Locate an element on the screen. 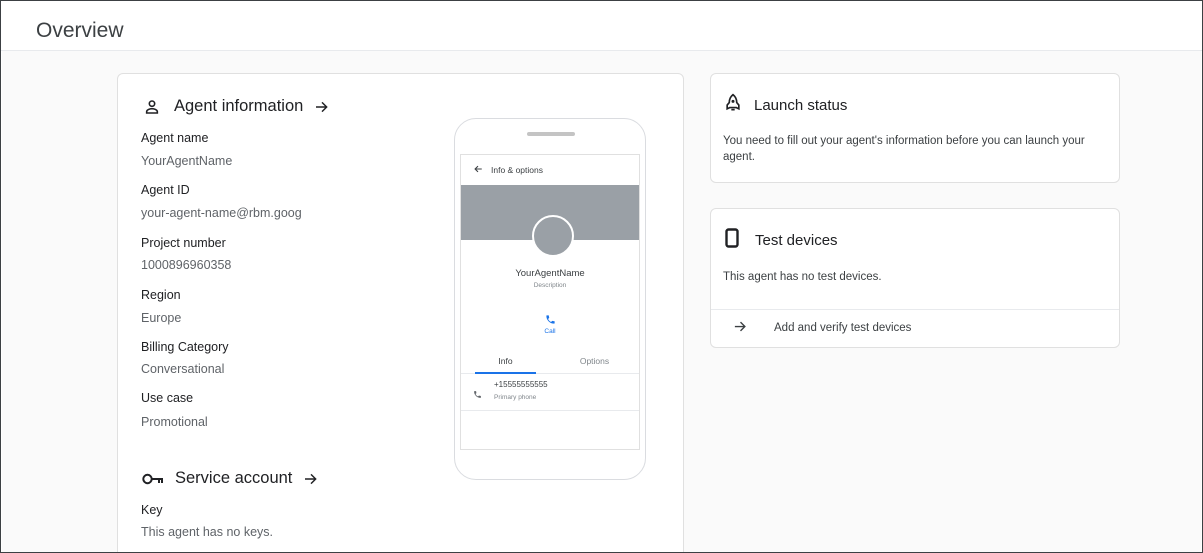  preview-phone-row: +15555555555 Primary phone is located at coordinates (550, 392).